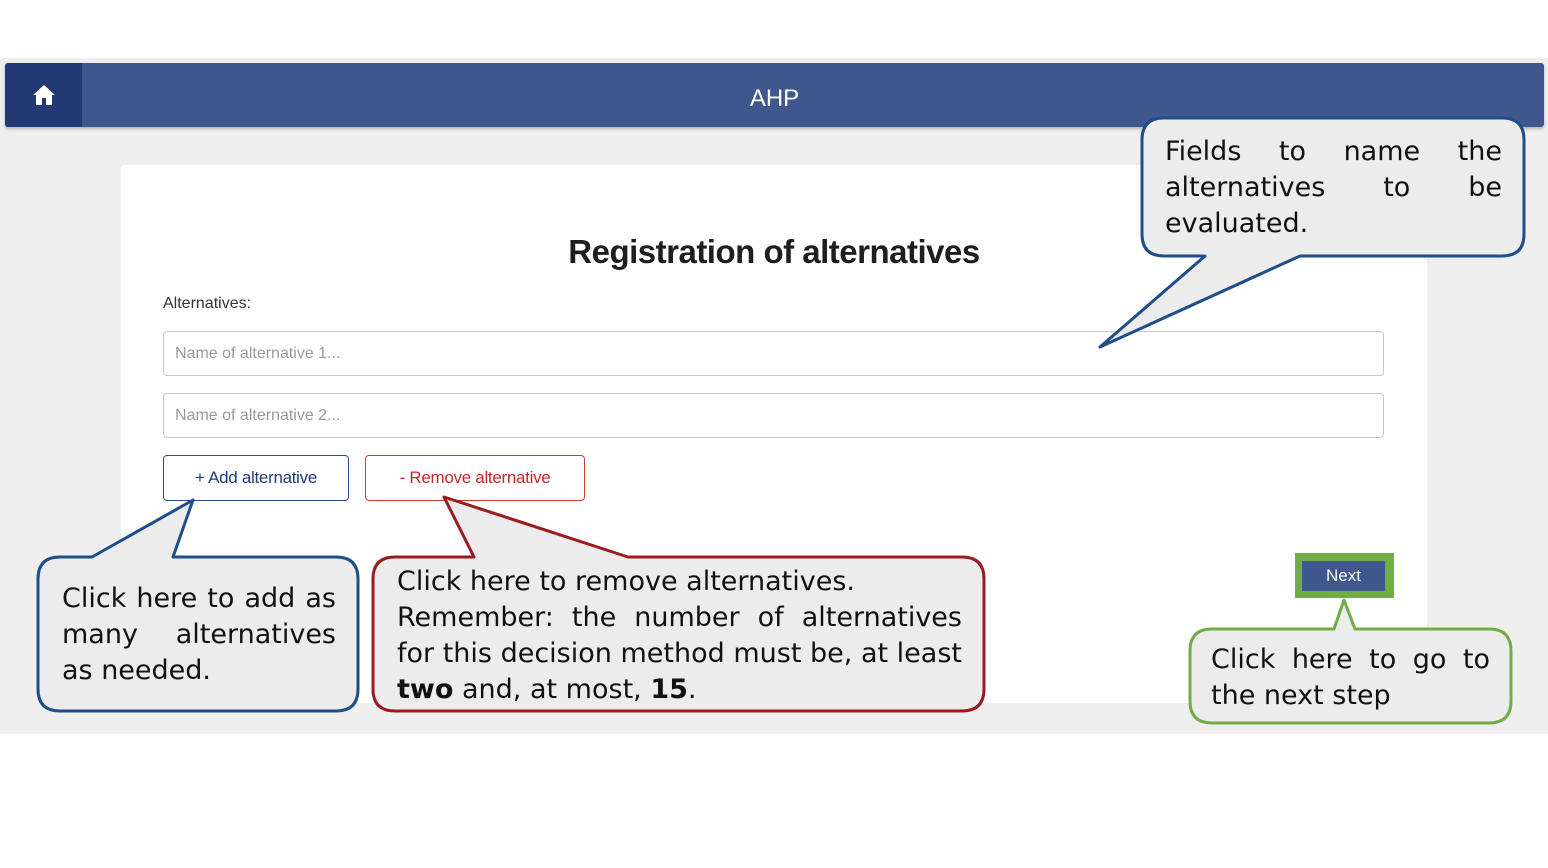 This screenshot has width=1548, height=868. What do you see at coordinates (692, 689) in the screenshot?
I see `remove-callout-suffix: .` at bounding box center [692, 689].